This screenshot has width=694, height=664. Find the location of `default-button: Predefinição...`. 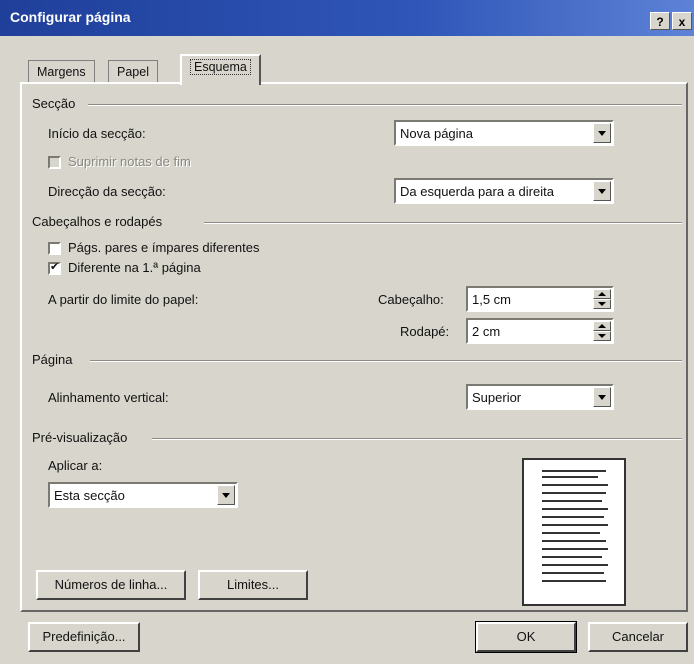

default-button: Predefinição... is located at coordinates (84, 637).